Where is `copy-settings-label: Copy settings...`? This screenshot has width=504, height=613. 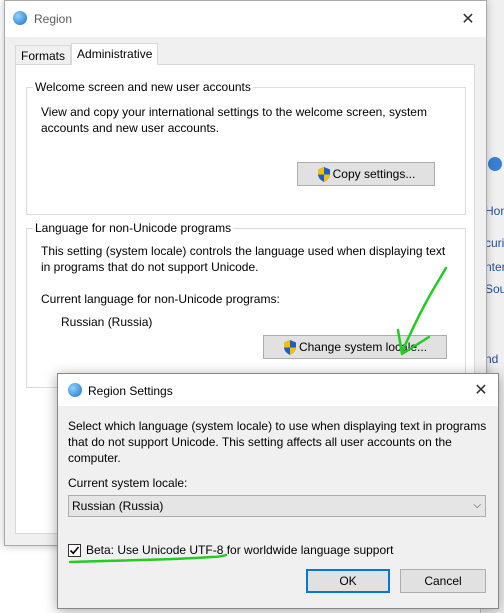 copy-settings-label: Copy settings... is located at coordinates (374, 174).